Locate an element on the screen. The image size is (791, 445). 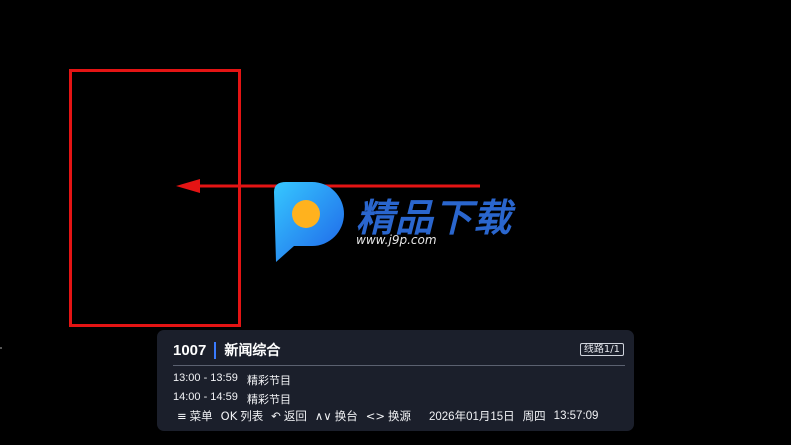
channel-header: 1007 新闻综合 is located at coordinates (226, 350).